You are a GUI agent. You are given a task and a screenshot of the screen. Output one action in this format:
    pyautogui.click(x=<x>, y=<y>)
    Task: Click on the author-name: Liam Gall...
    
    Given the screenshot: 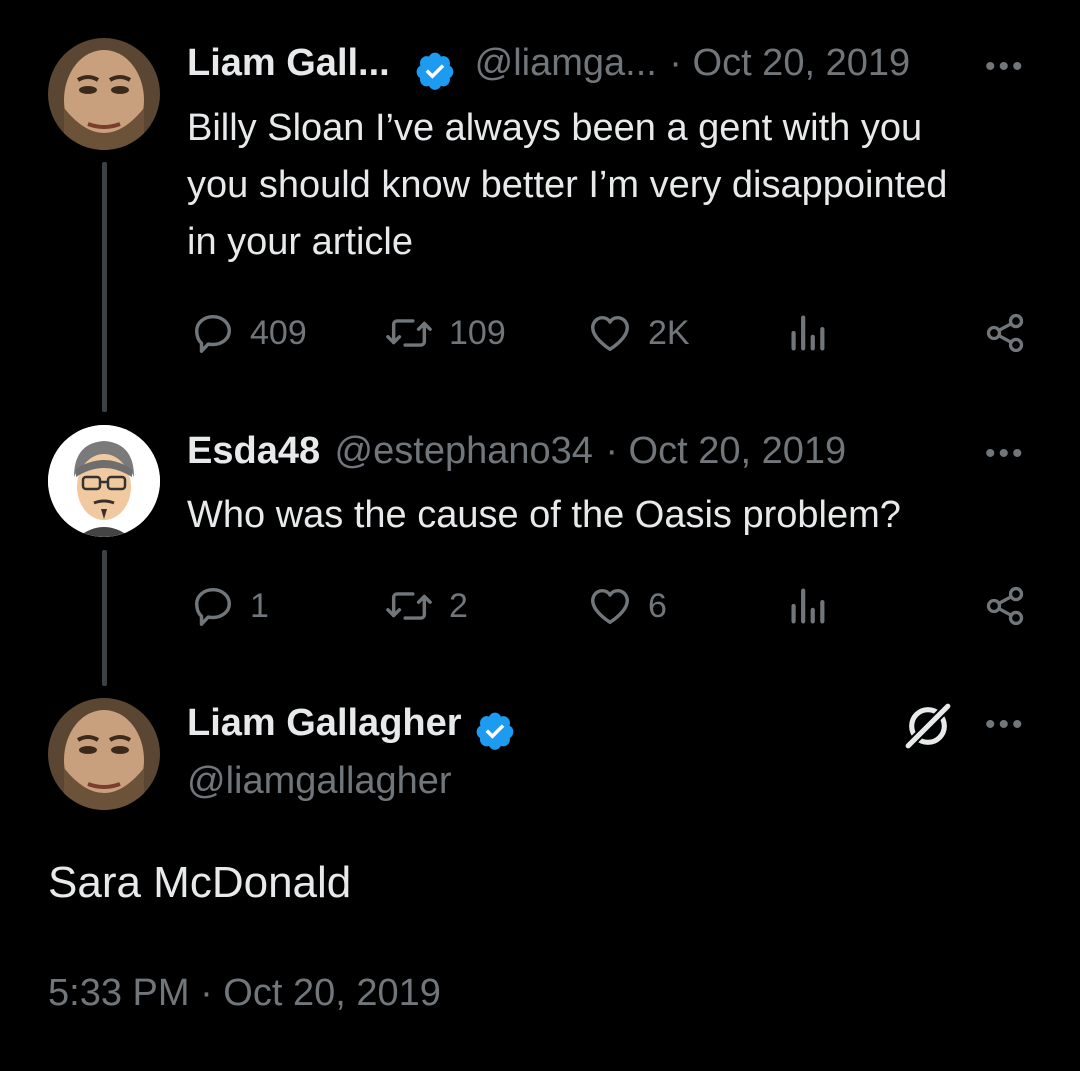 What is the action you would take?
    pyautogui.click(x=288, y=63)
    